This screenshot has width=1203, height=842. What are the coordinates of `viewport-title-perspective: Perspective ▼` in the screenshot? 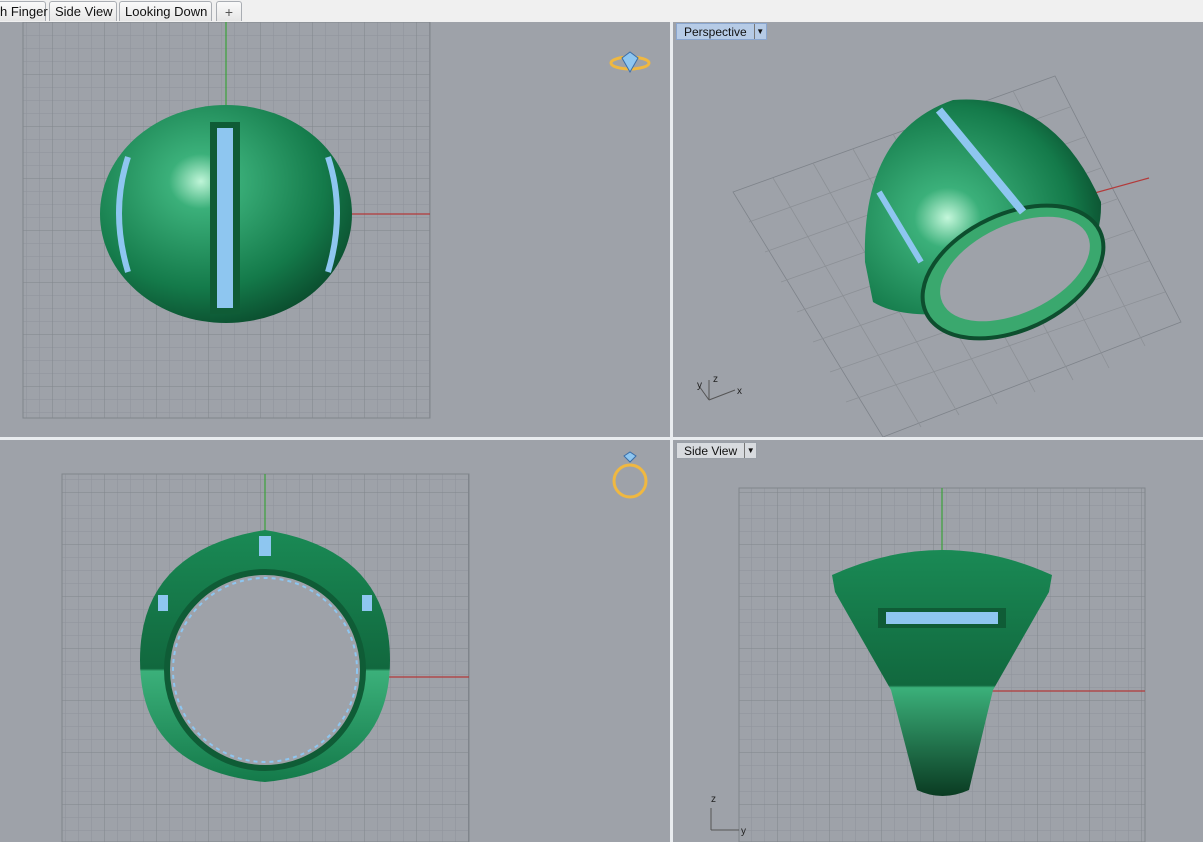 It's located at (721, 31).